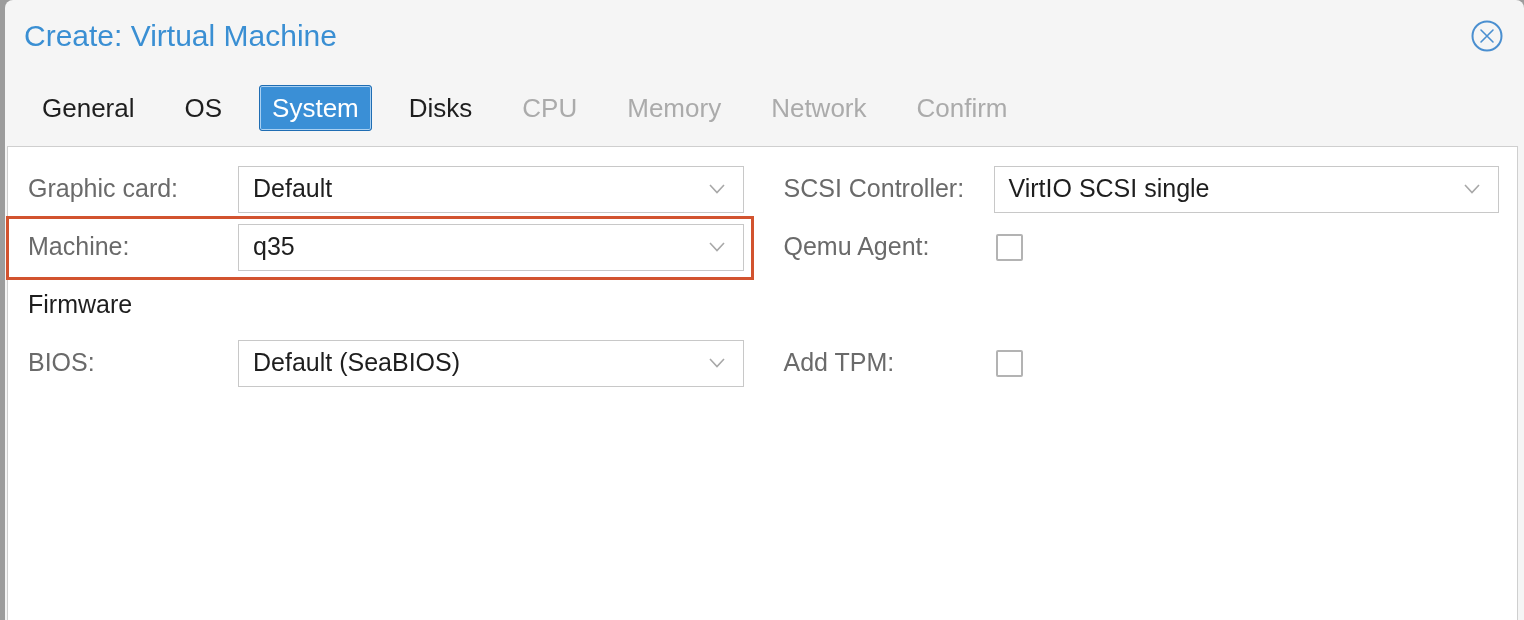 Image resolution: width=1524 pixels, height=620 pixels. I want to click on tab: General, so click(88, 108).